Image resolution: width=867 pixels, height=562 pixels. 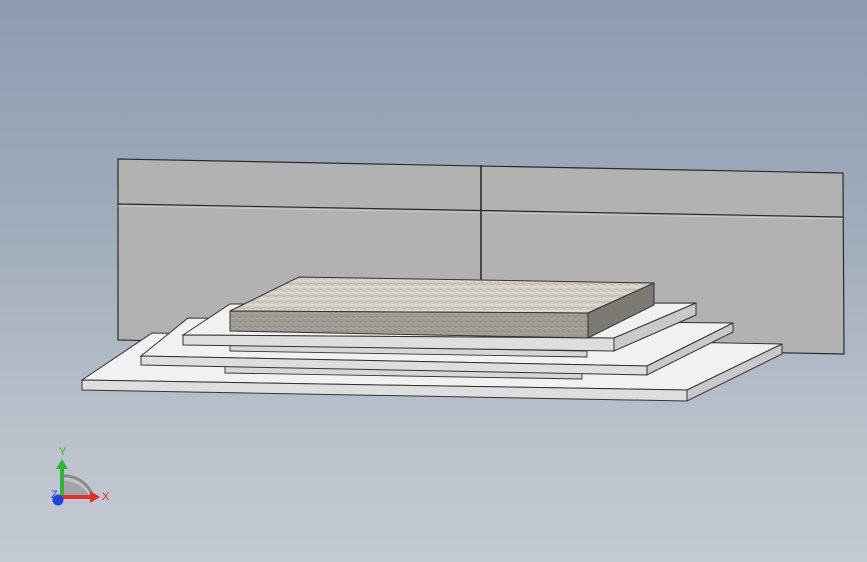 I want to click on triad-y-label: Y, so click(x=63, y=452).